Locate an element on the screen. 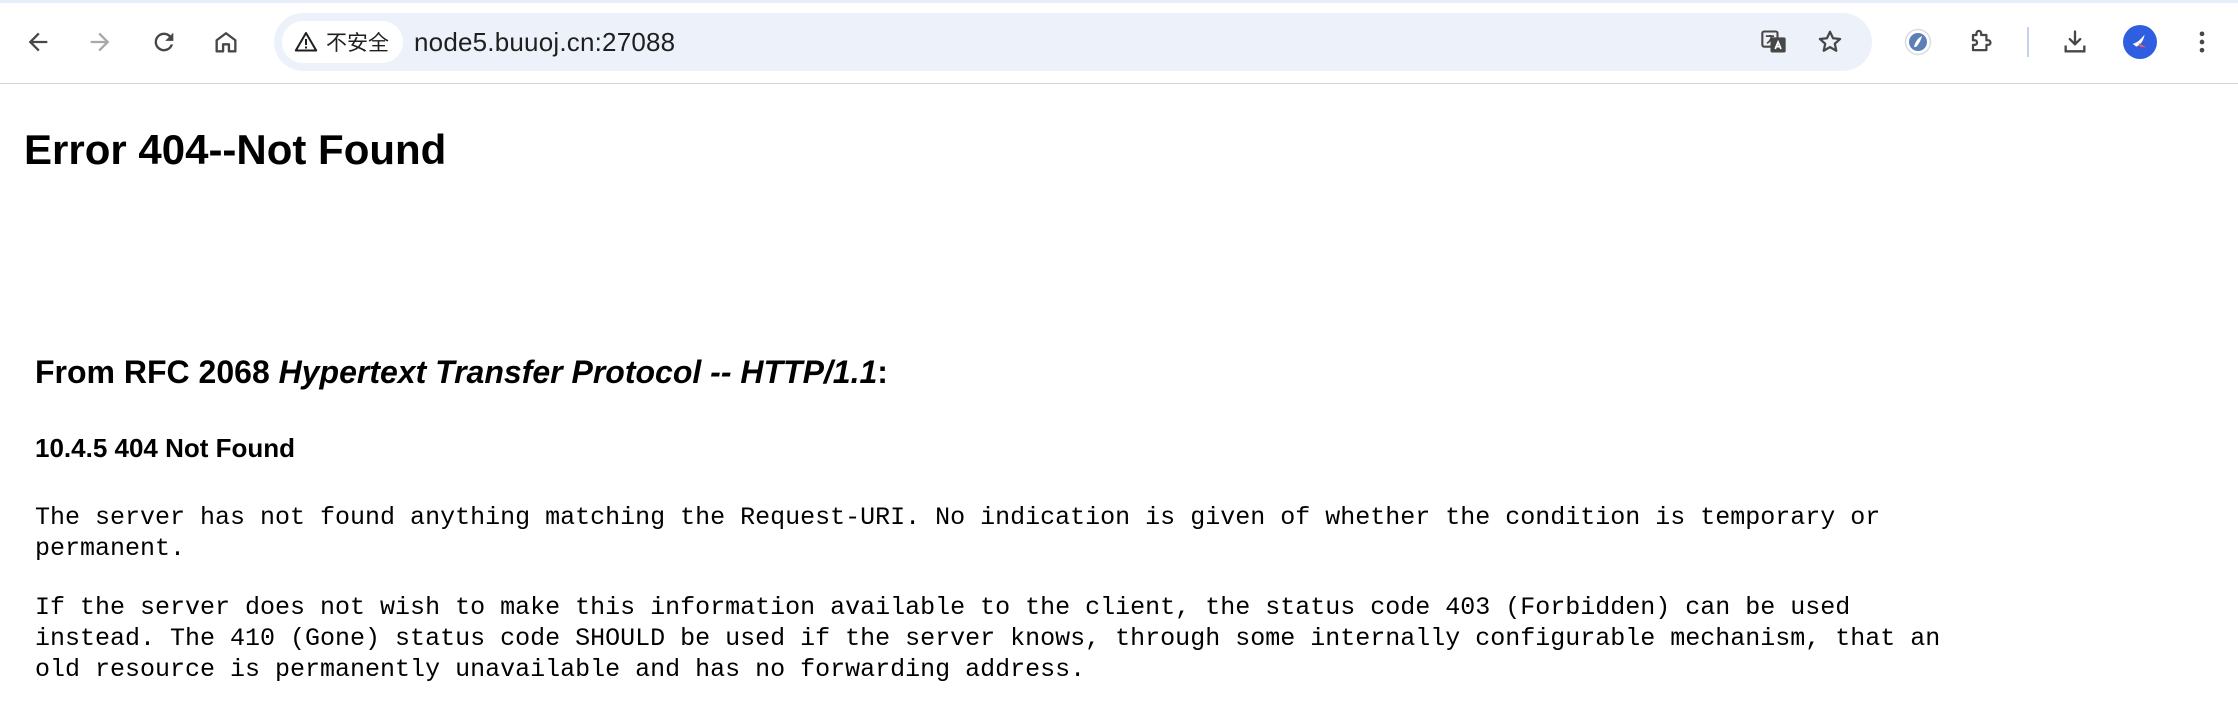  star-icon is located at coordinates (1830, 41).